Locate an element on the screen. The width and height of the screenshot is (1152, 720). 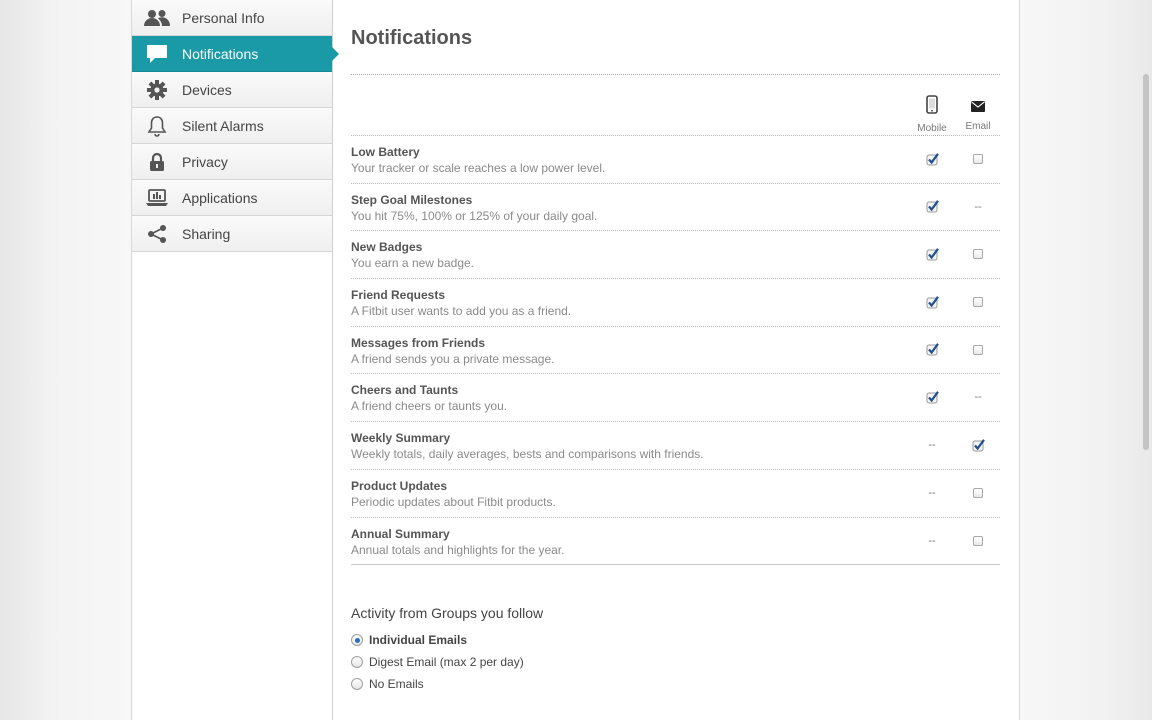
lock-icon is located at coordinates (157, 162).